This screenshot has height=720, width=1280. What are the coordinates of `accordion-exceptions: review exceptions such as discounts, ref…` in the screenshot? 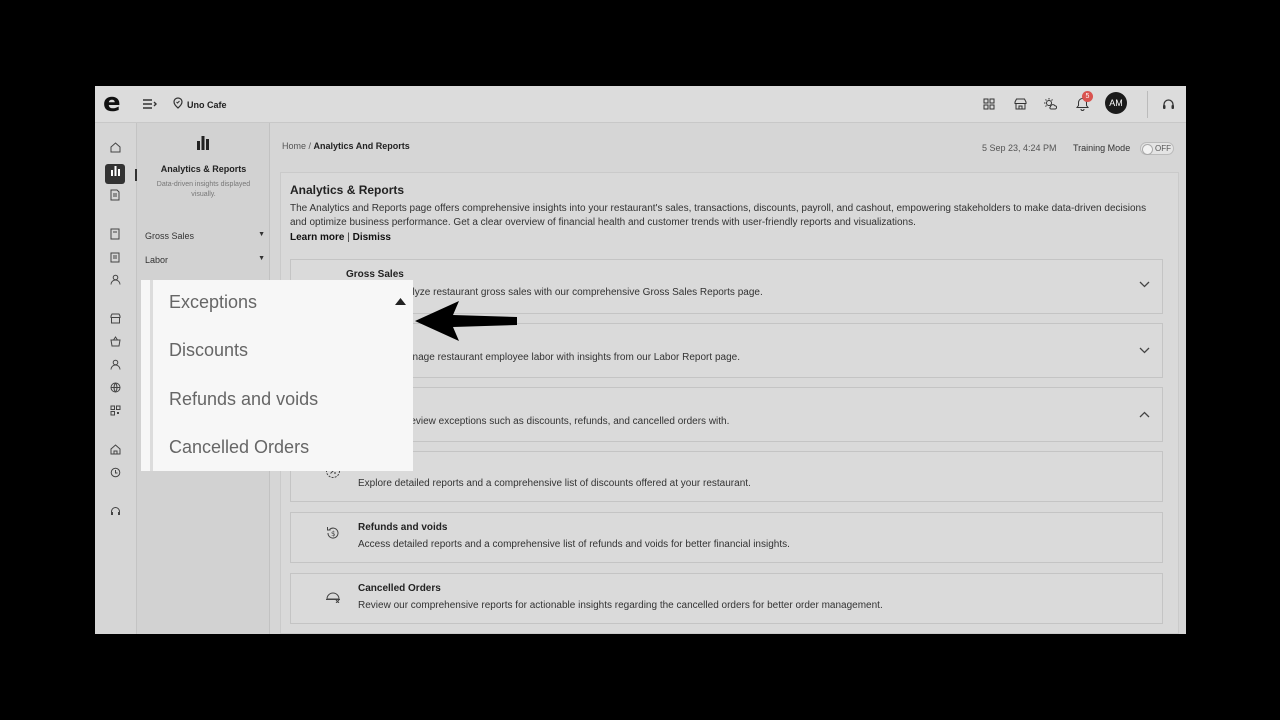 It's located at (726, 414).